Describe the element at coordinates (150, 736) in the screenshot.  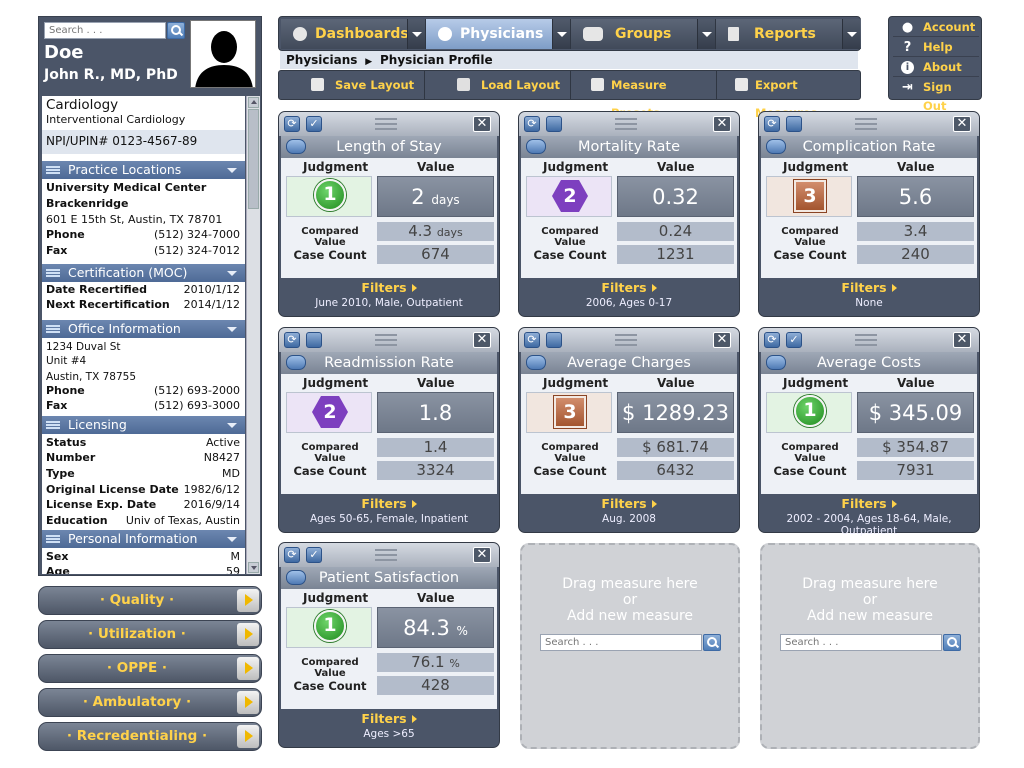
I see `nav-recredentialing-button: · Recredentialing ·` at that location.